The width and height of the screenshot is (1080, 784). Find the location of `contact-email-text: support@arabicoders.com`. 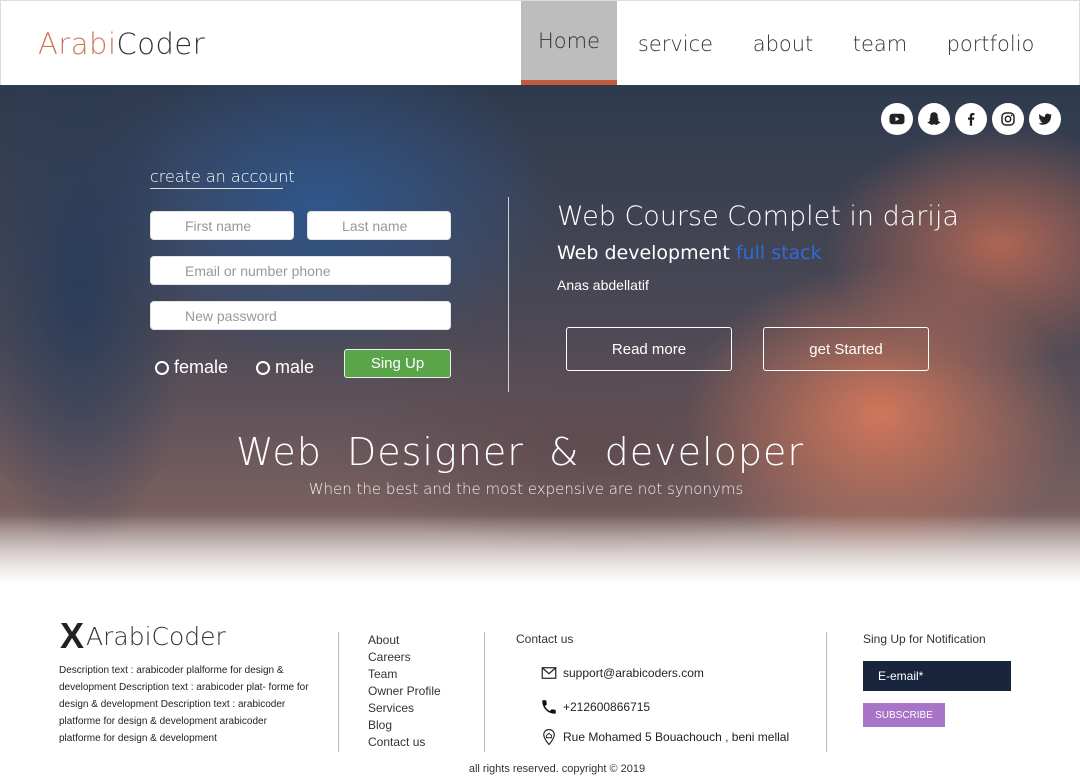

contact-email-text: support@arabicoders.com is located at coordinates (633, 673).